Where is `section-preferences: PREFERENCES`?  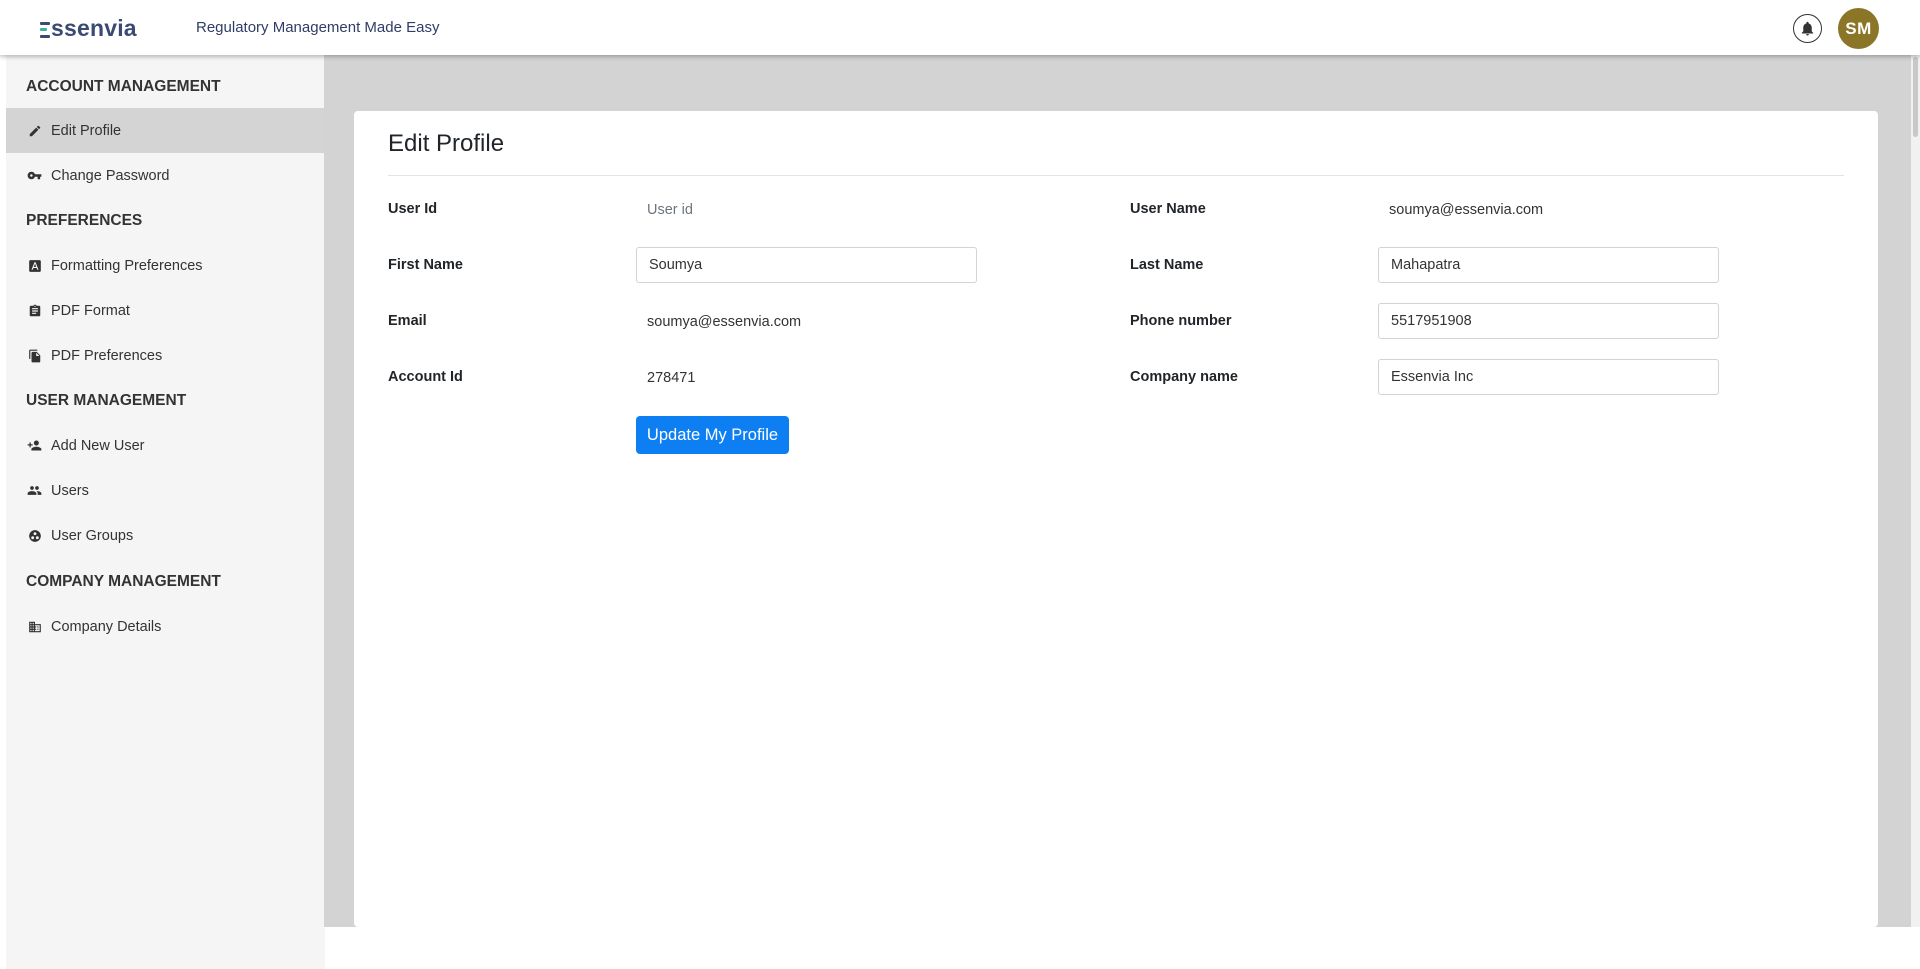 section-preferences: PREFERENCES is located at coordinates (84, 220).